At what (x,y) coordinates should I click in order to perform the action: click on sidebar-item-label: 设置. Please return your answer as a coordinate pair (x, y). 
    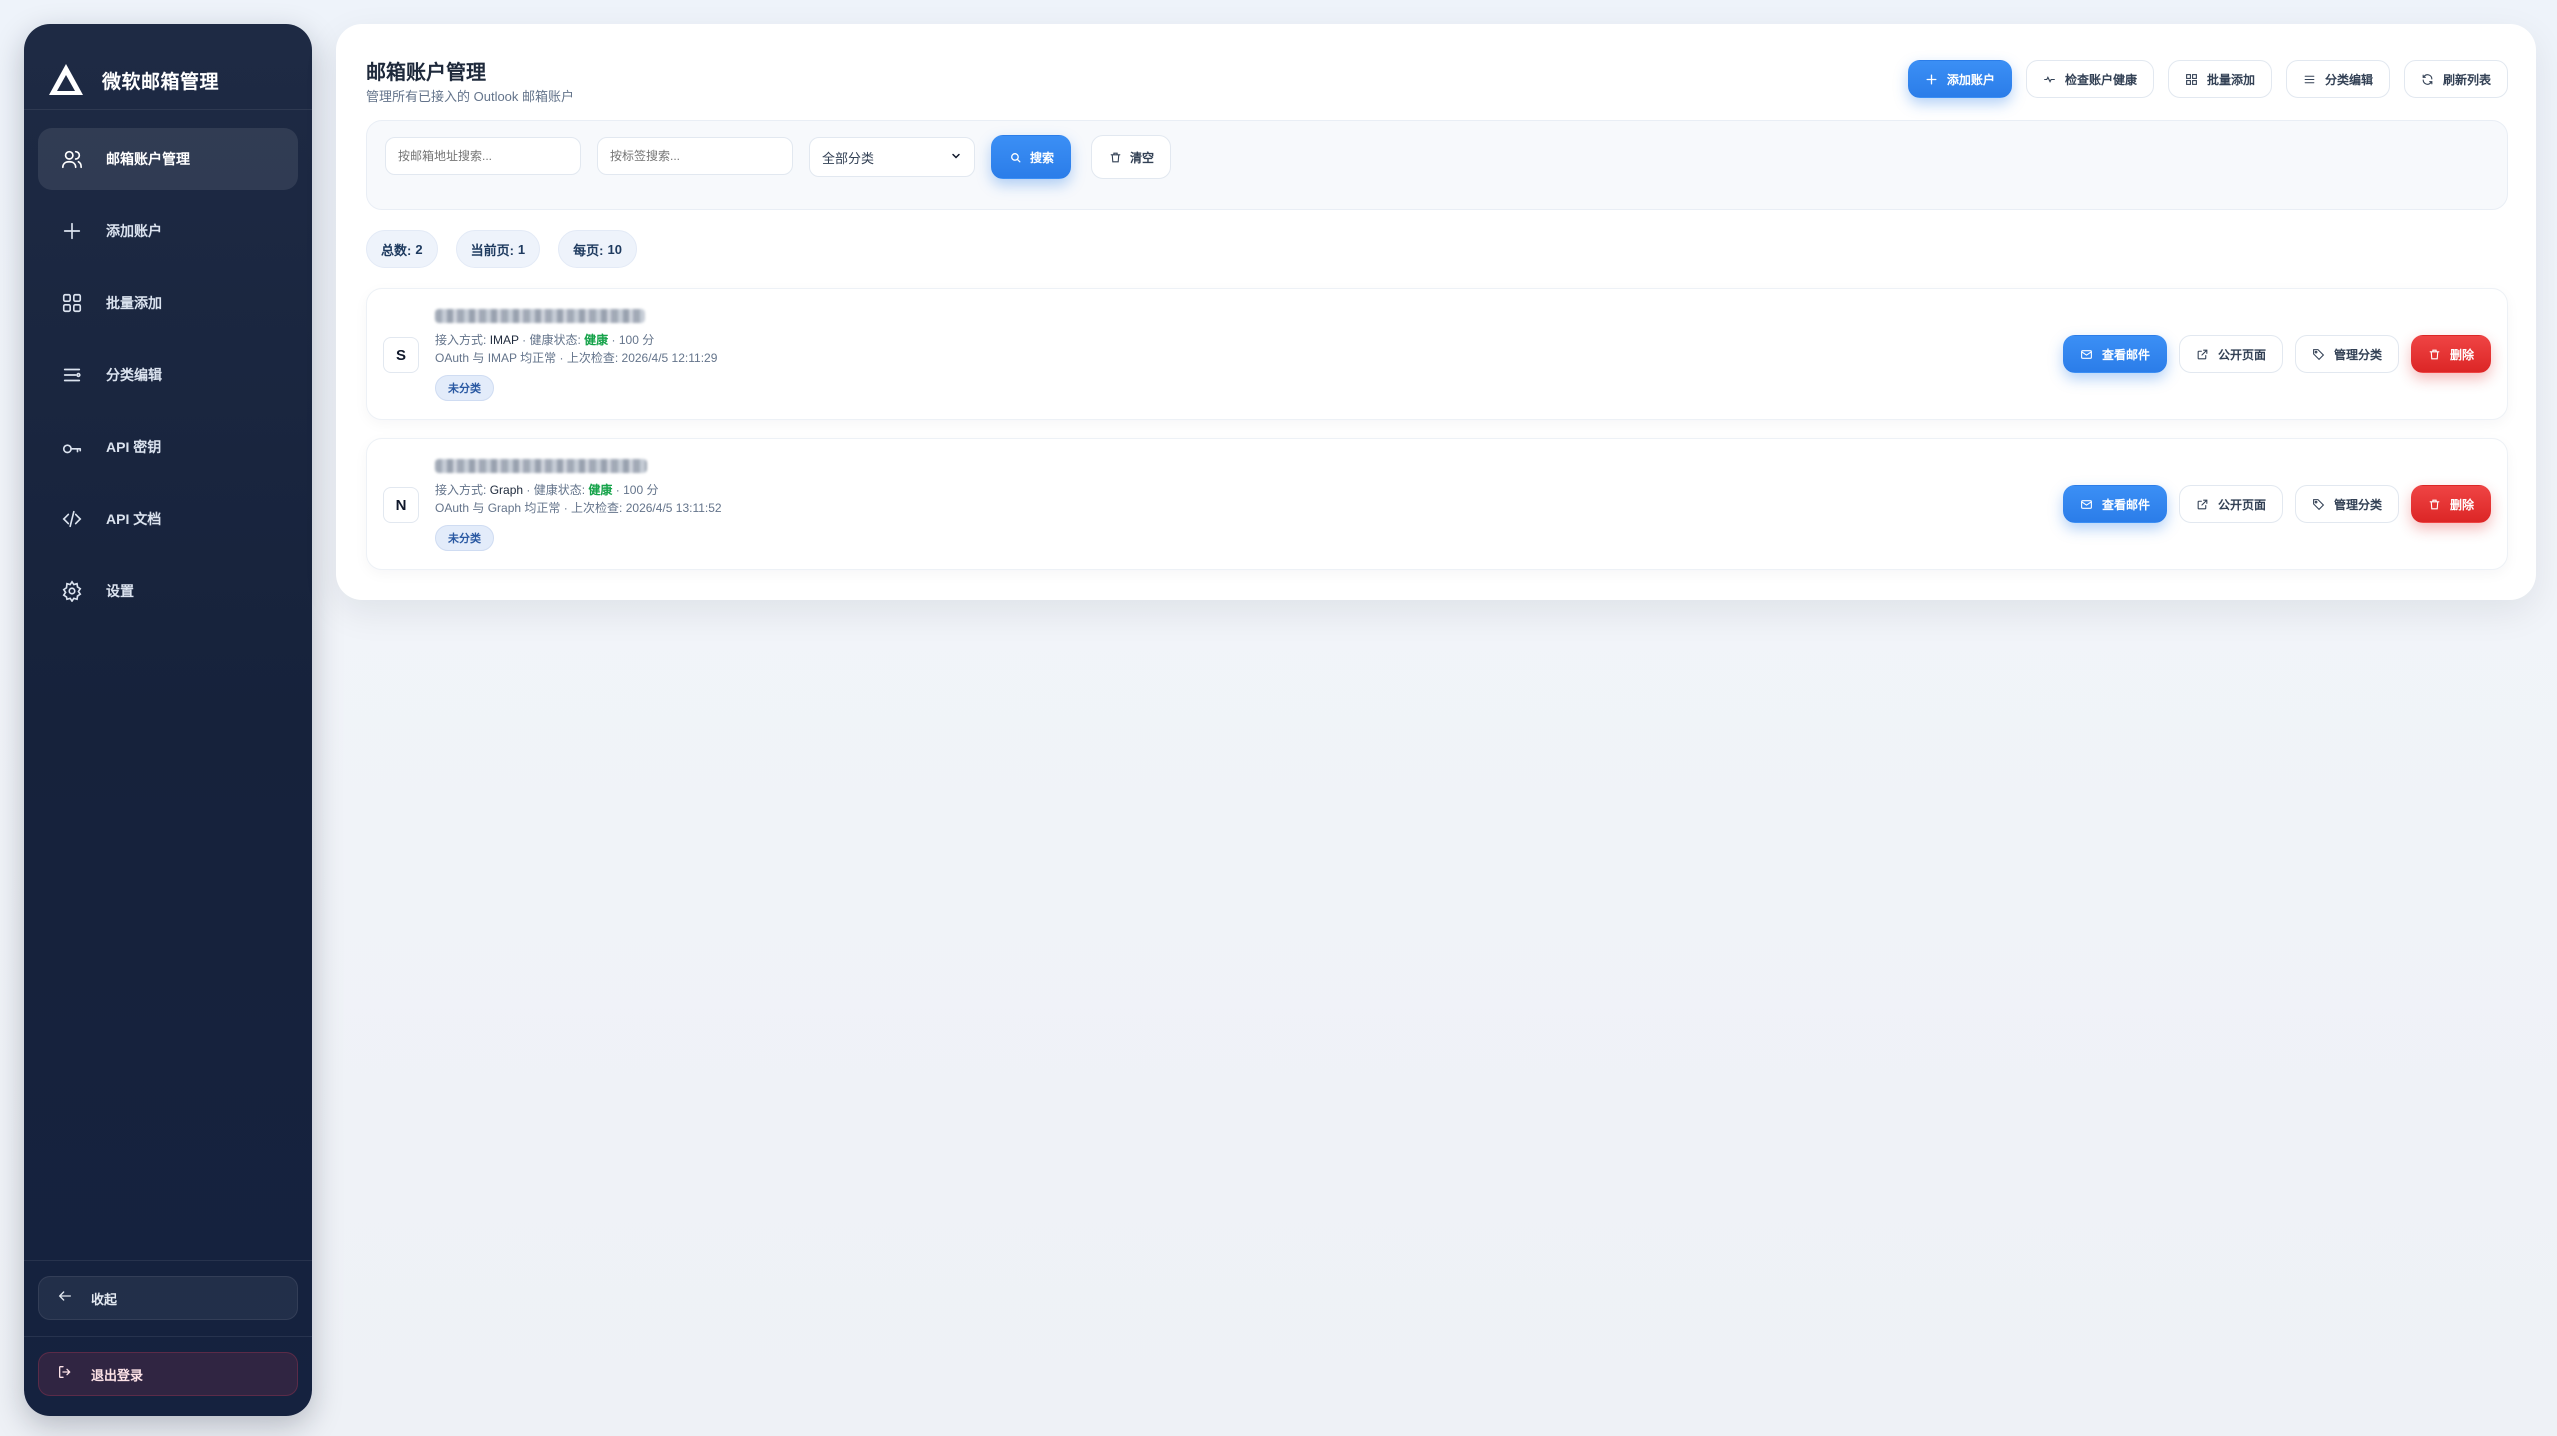
    Looking at the image, I should click on (120, 591).